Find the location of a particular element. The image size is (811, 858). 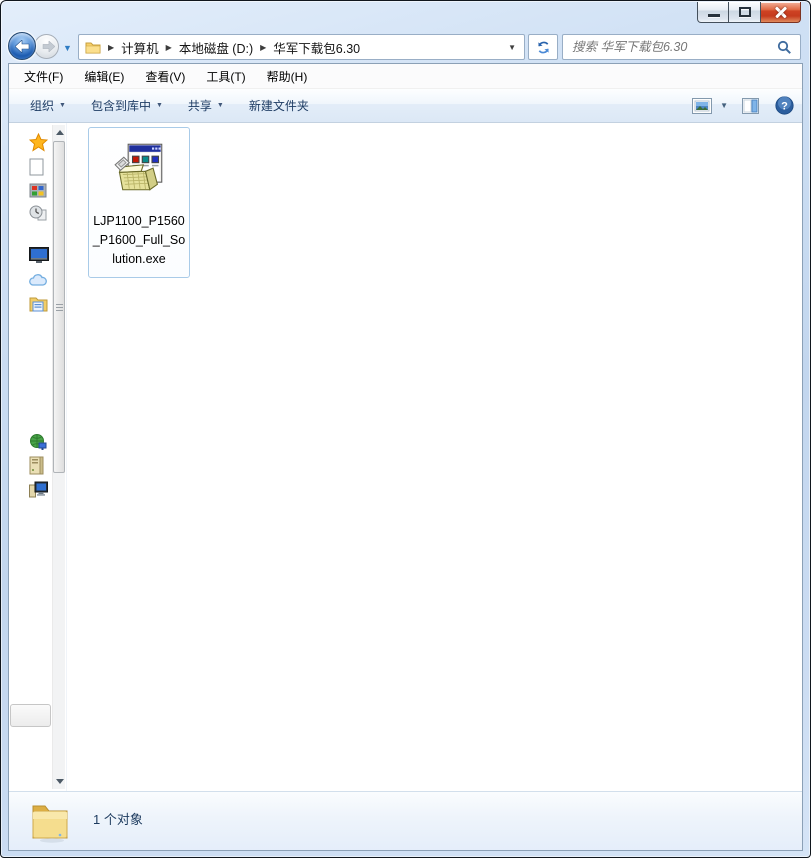

nav-pane-vertical-scrollbar is located at coordinates (58, 457).